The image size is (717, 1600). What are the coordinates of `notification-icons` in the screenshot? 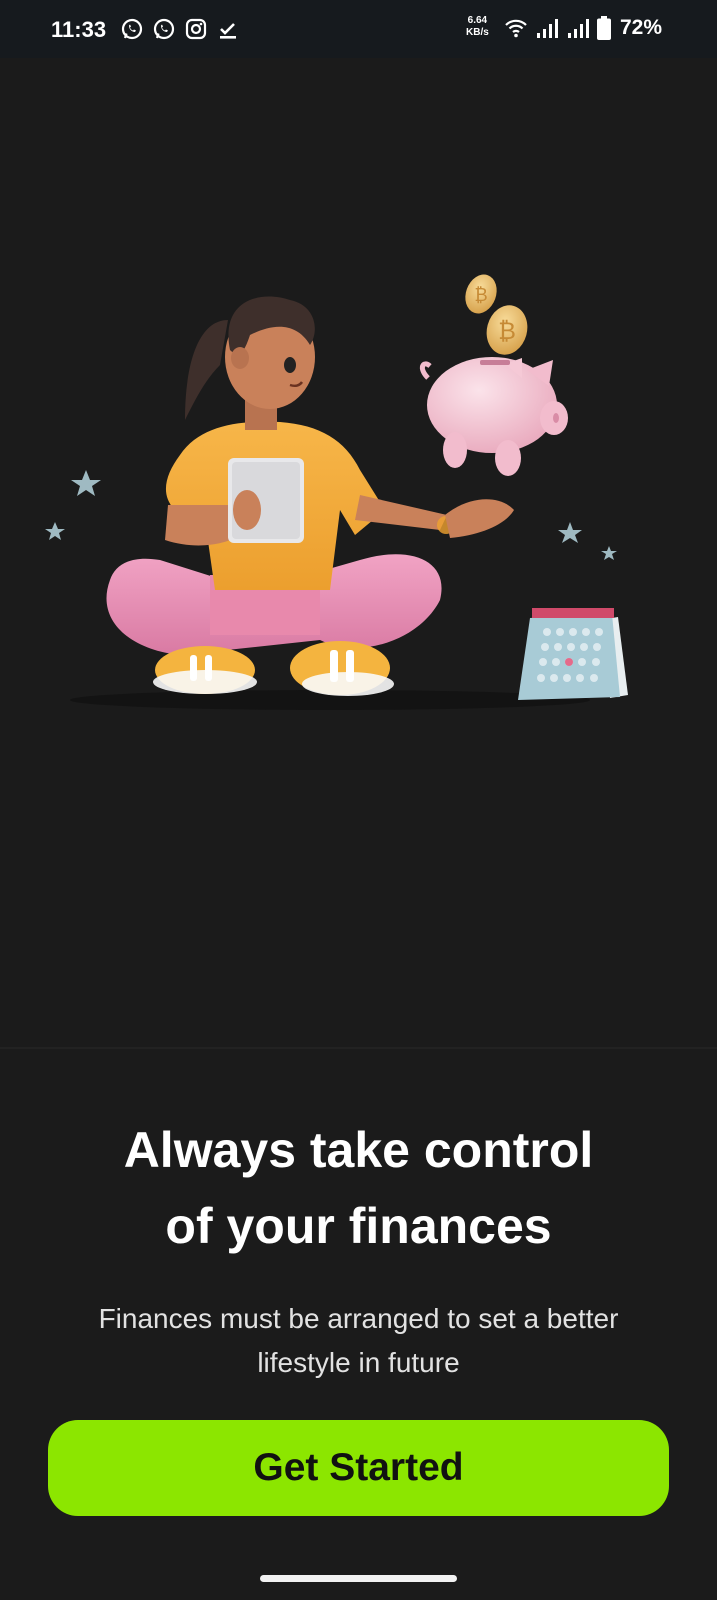 It's located at (180, 29).